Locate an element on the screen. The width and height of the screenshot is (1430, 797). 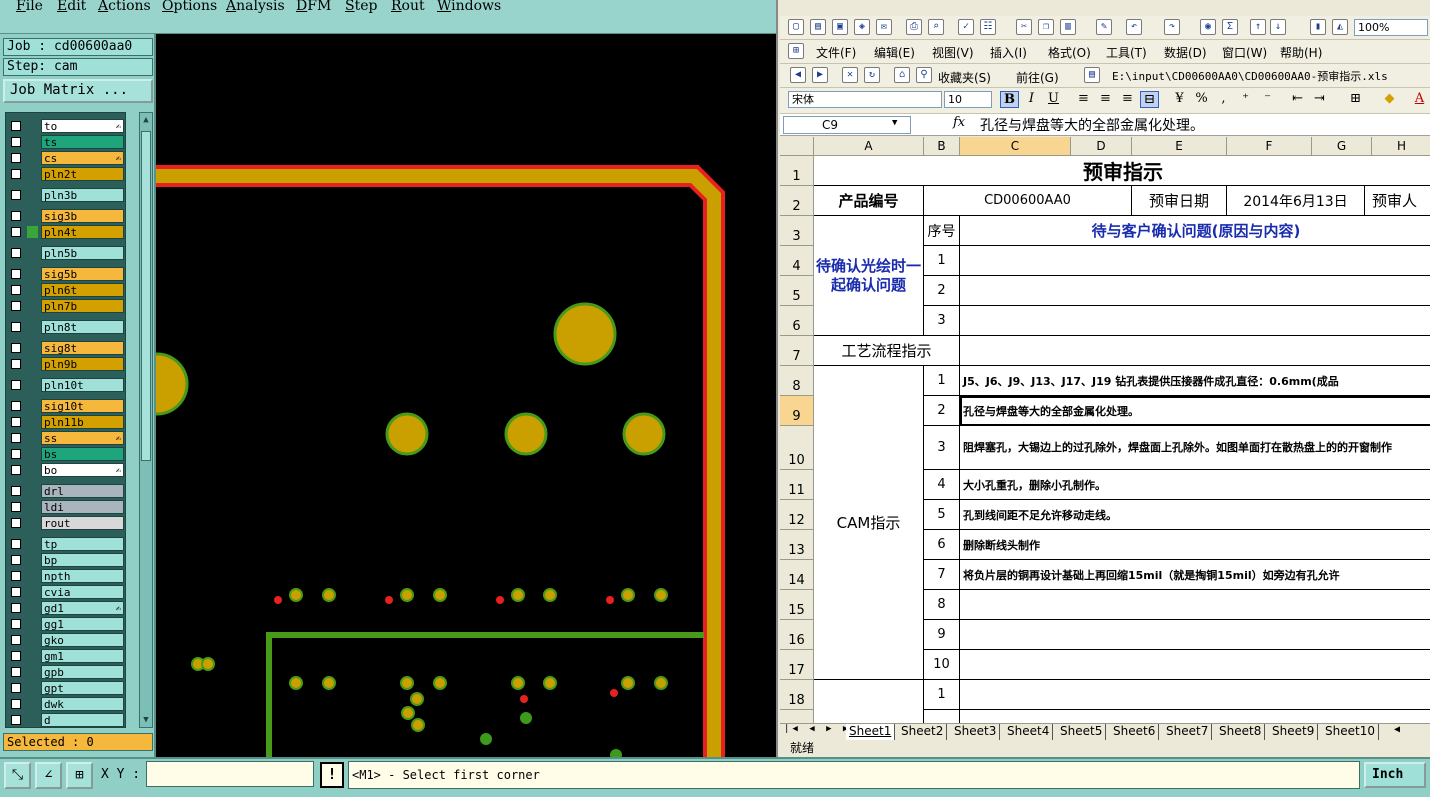
layer-row-bs: bs is located at coordinates (66, 454).